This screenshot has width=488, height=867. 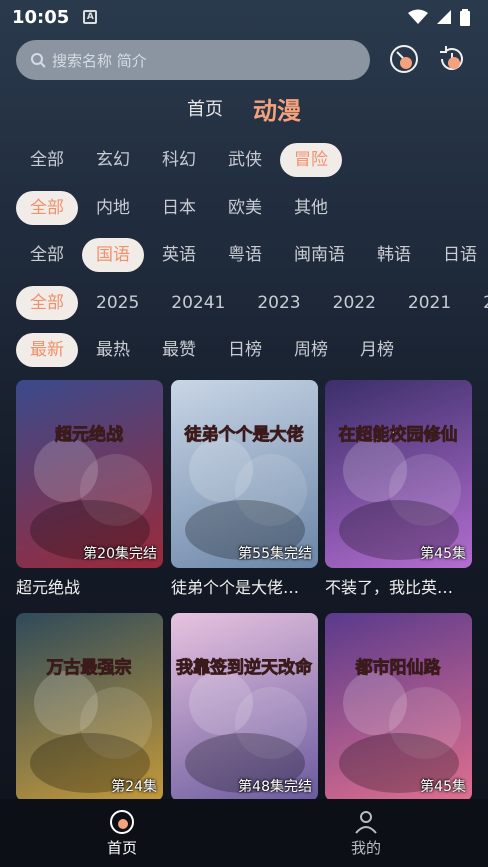 I want to click on filter-row-genre: 全部 玄幻 科幻 武侠 冒险, so click(x=252, y=160).